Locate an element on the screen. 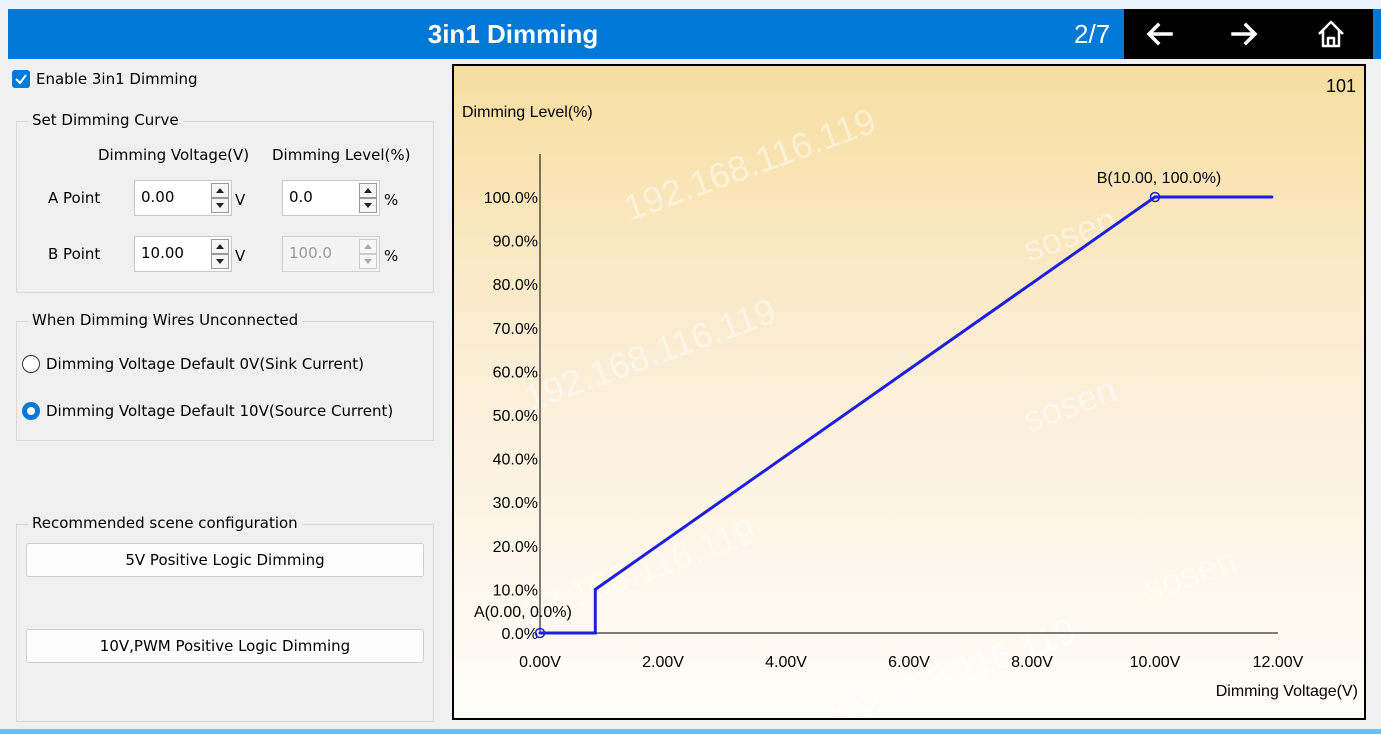 The height and width of the screenshot is (734, 1381). checkmark-icon is located at coordinates (21, 79).